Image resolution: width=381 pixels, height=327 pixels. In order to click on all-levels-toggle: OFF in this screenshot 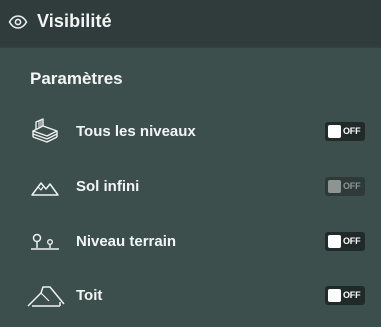, I will do `click(345, 131)`.